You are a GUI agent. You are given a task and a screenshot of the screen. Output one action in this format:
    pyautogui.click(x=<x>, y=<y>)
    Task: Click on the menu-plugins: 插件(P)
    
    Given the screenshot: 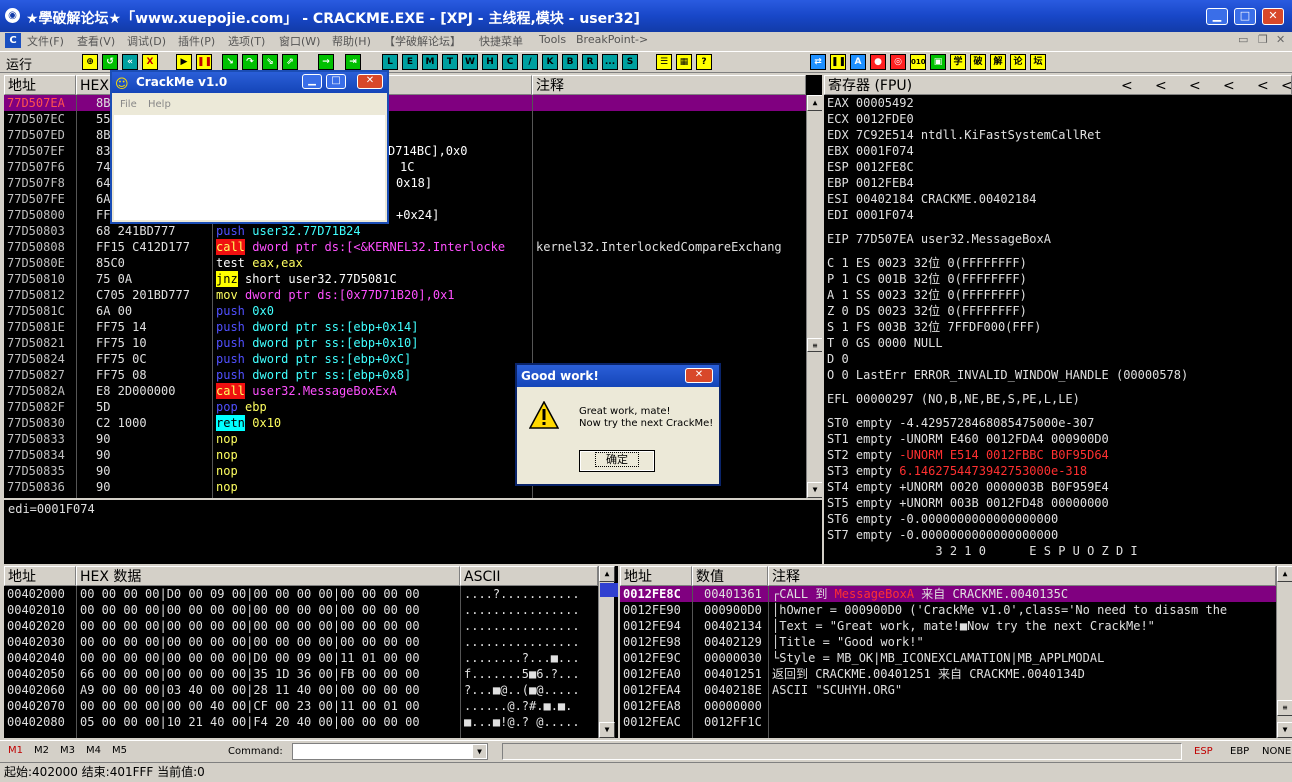 What is the action you would take?
    pyautogui.click(x=196, y=41)
    